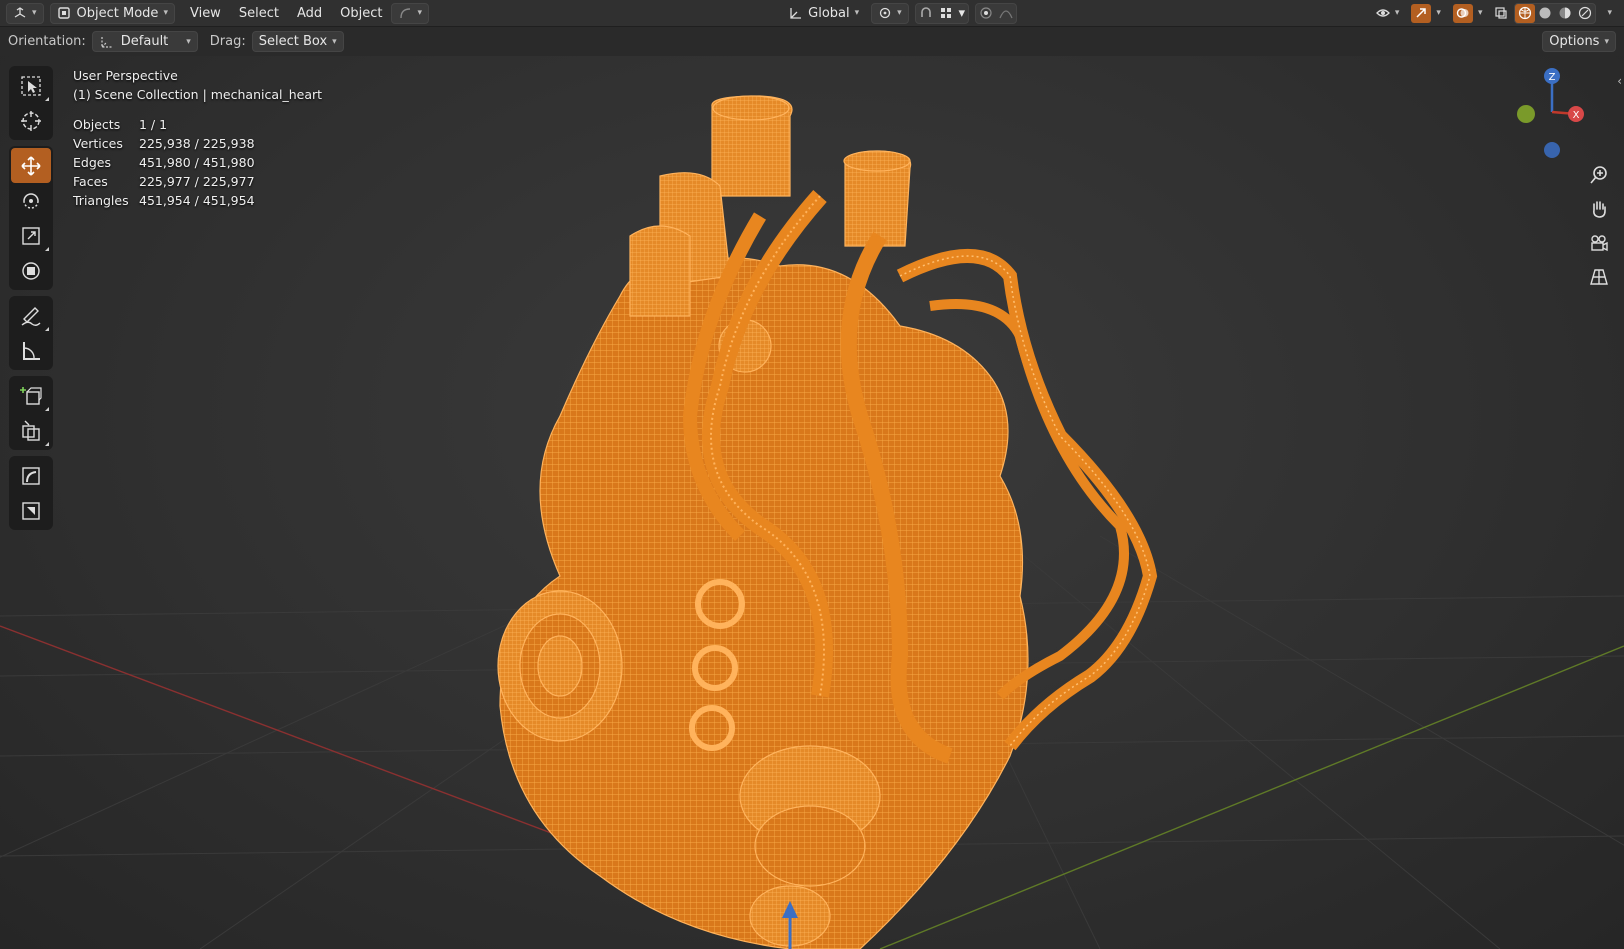  I want to click on gizmo-z-label: Z, so click(1552, 77).